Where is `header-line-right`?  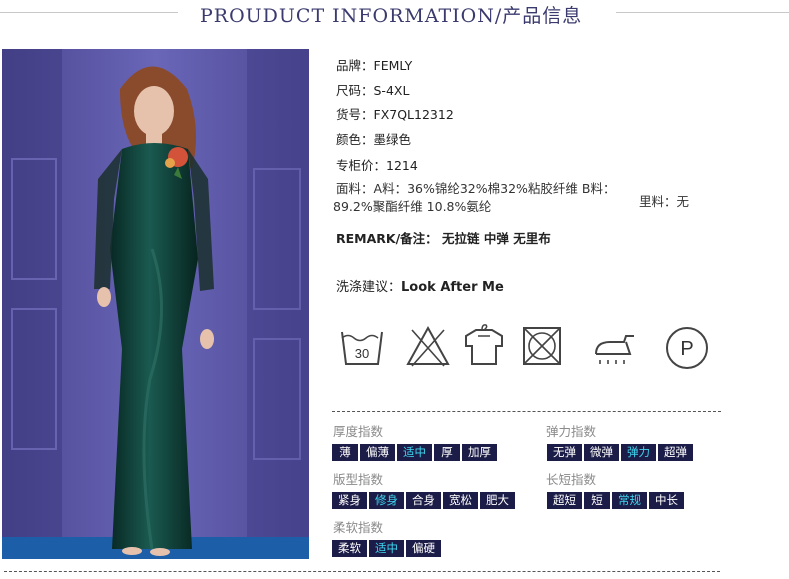
header-line-right is located at coordinates (702, 12).